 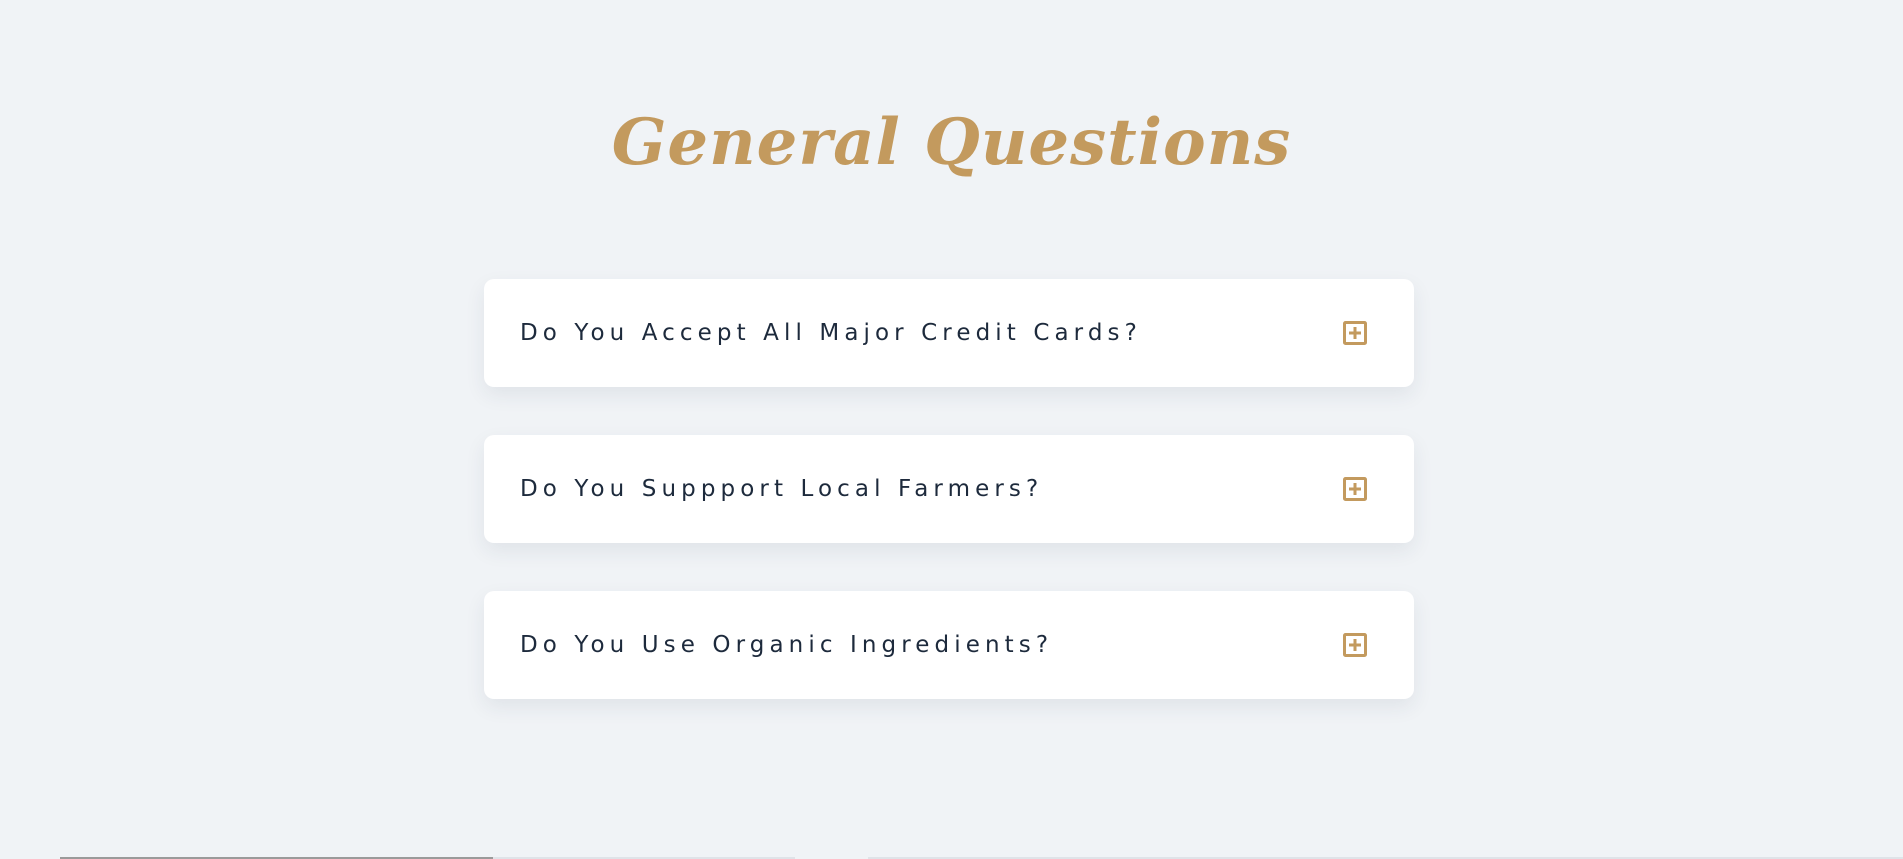 I want to click on section-title: General Questions, so click(x=951, y=142).